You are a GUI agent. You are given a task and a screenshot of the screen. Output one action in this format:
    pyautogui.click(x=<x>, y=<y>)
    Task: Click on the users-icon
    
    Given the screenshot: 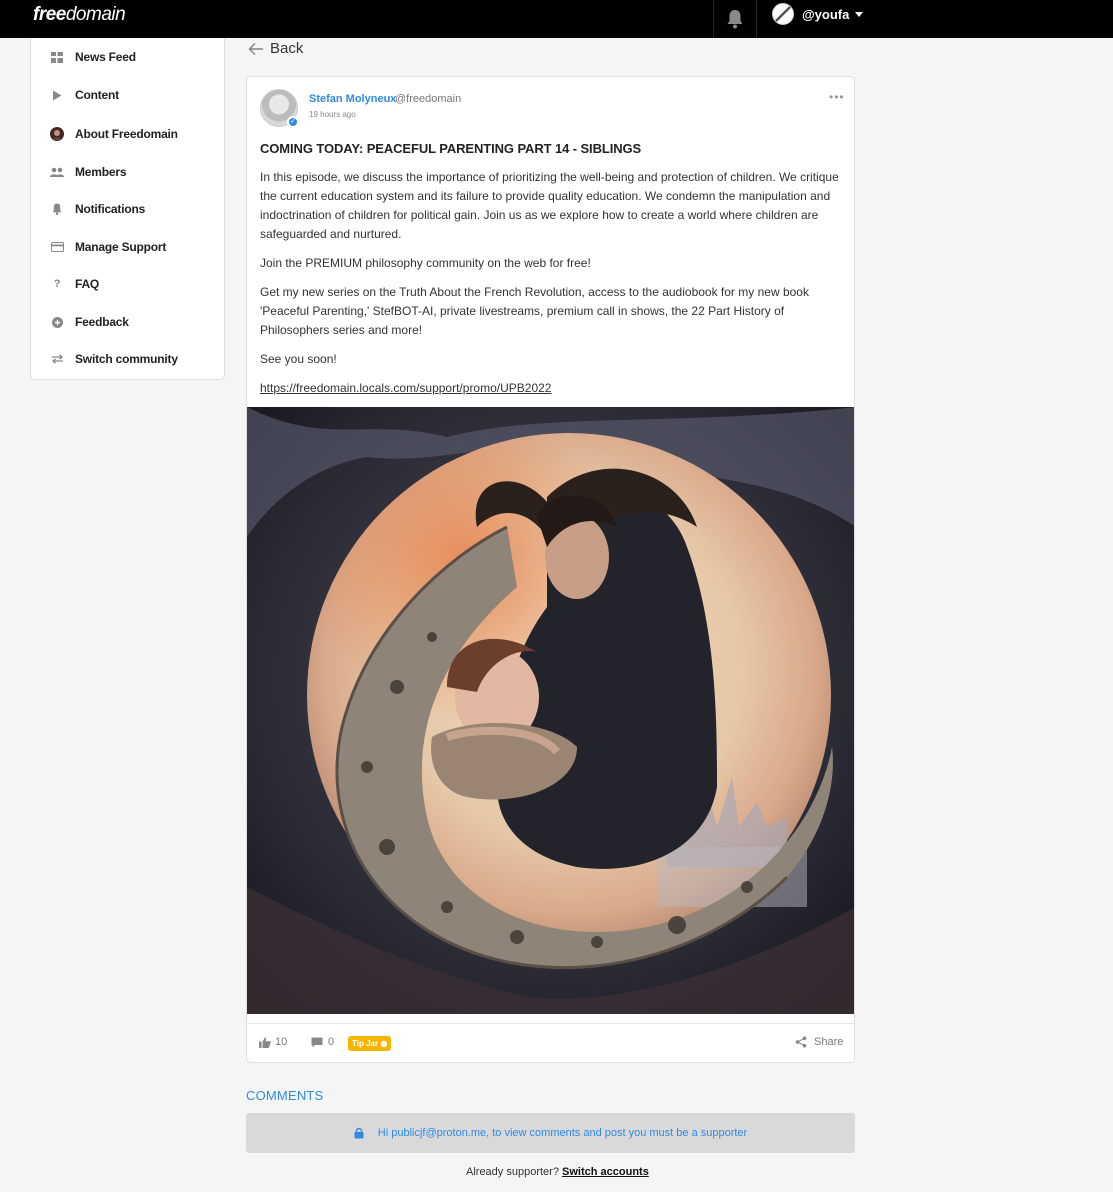 What is the action you would take?
    pyautogui.click(x=57, y=172)
    